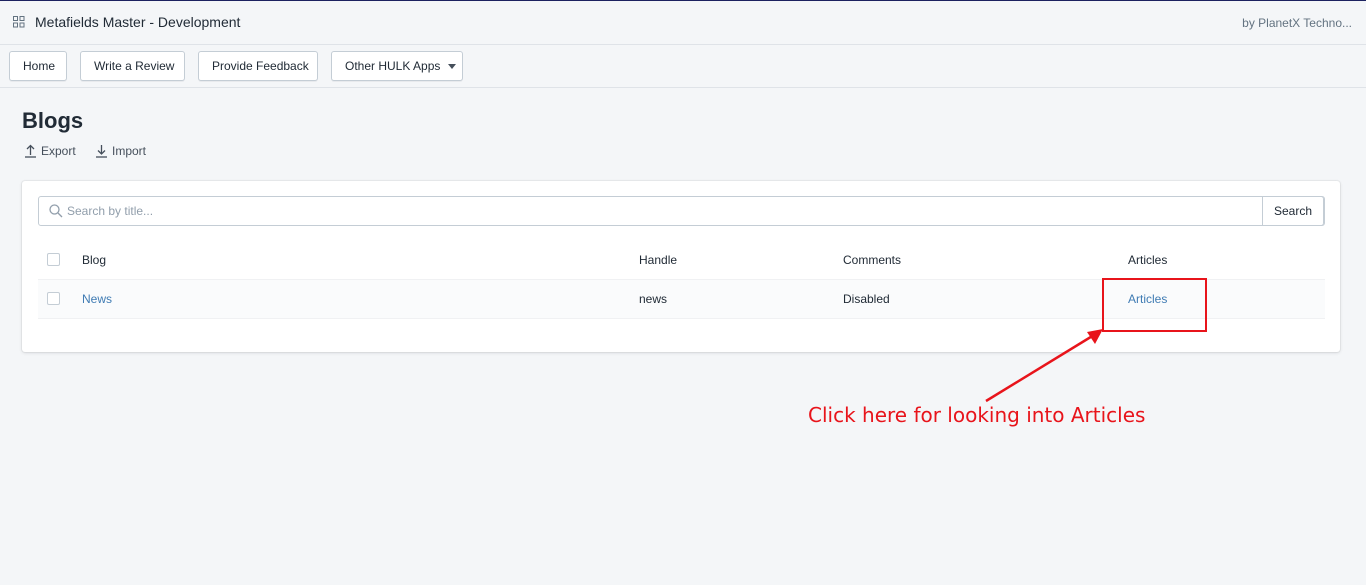  What do you see at coordinates (97, 299) in the screenshot?
I see `blog-link: News` at bounding box center [97, 299].